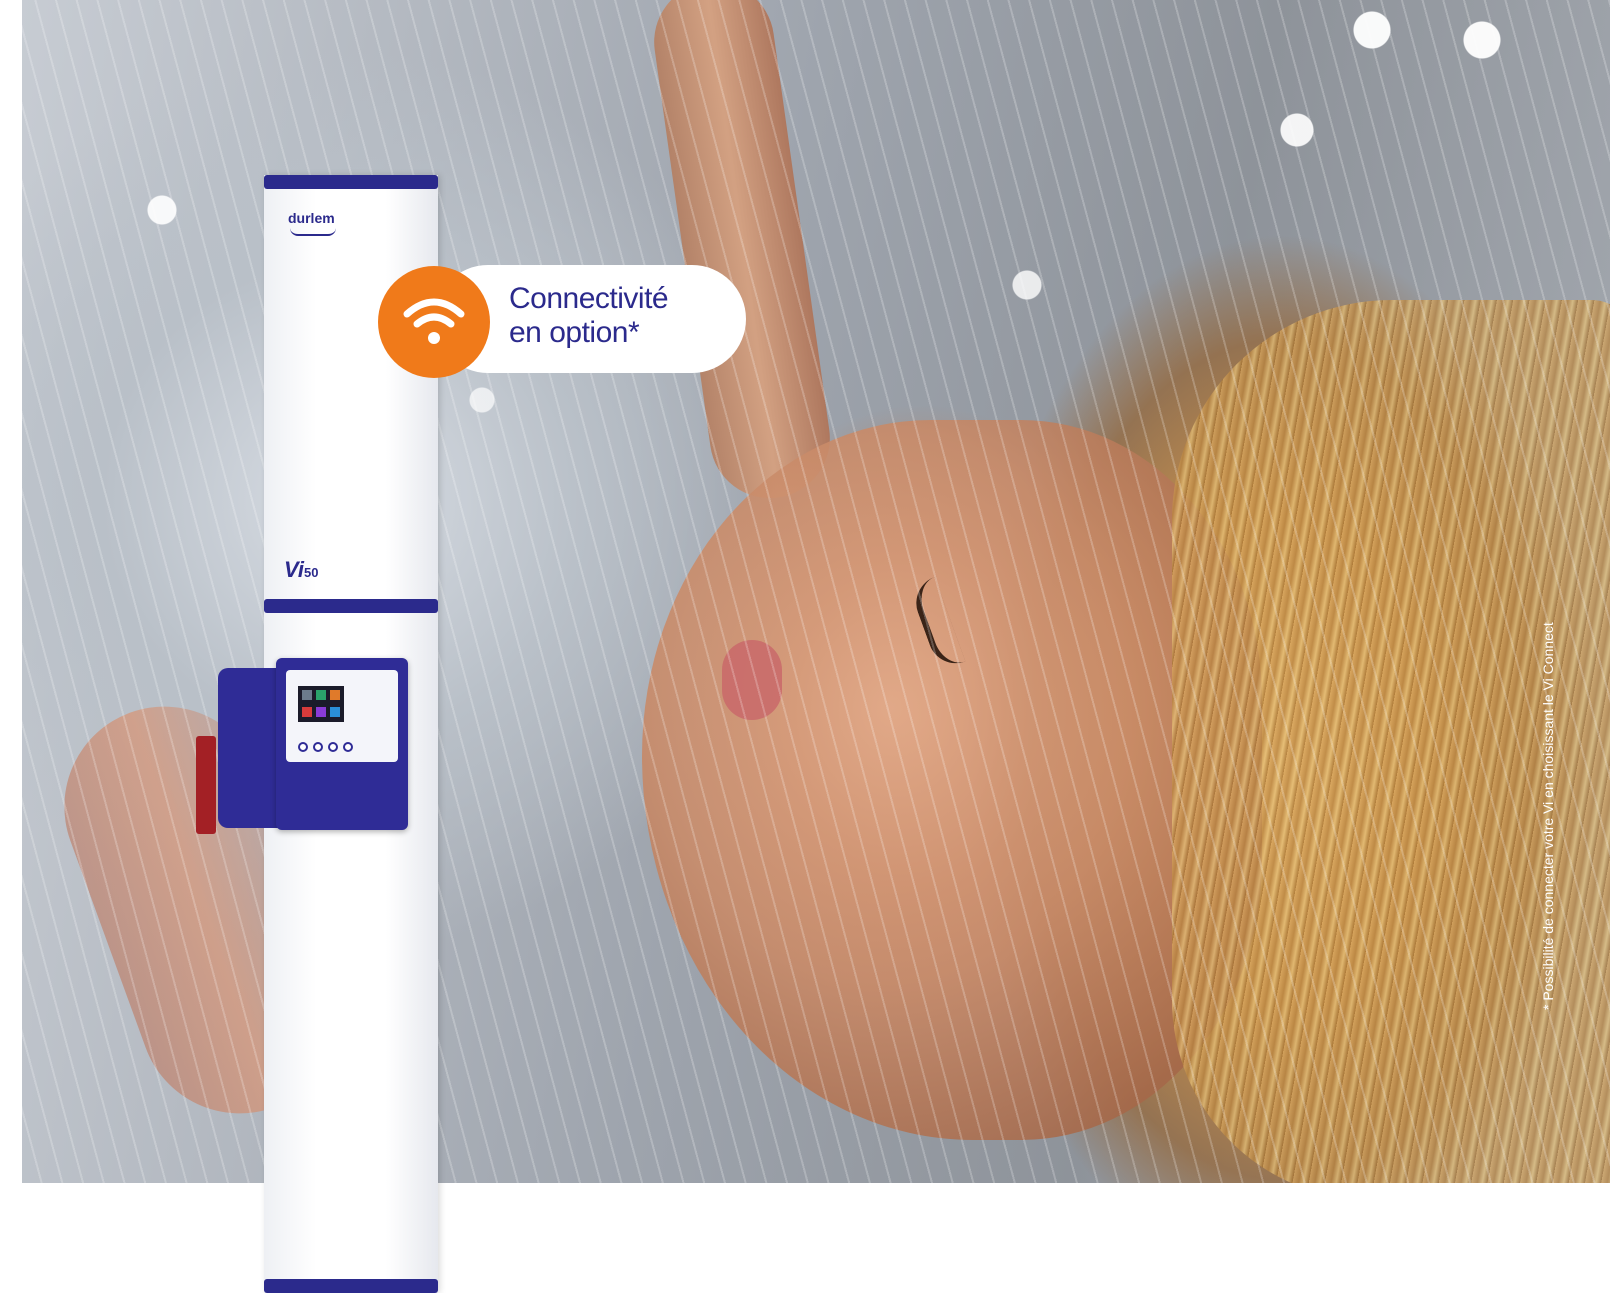  What do you see at coordinates (351, 182) in the screenshot?
I see `top-band` at bounding box center [351, 182].